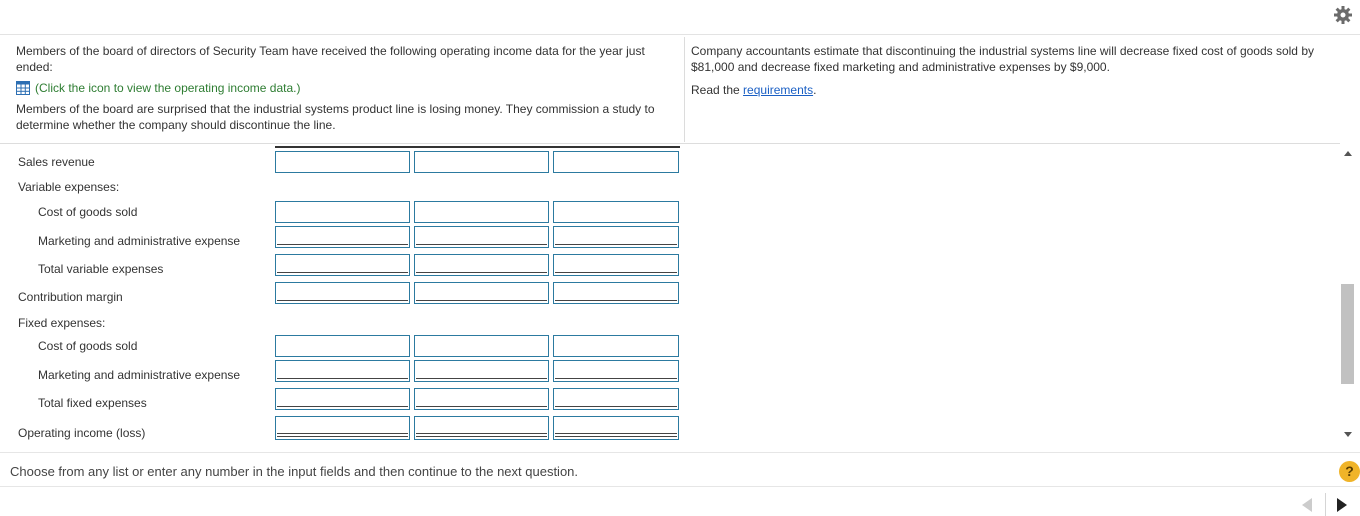  I want to click on read-prefix: Read the, so click(717, 90).